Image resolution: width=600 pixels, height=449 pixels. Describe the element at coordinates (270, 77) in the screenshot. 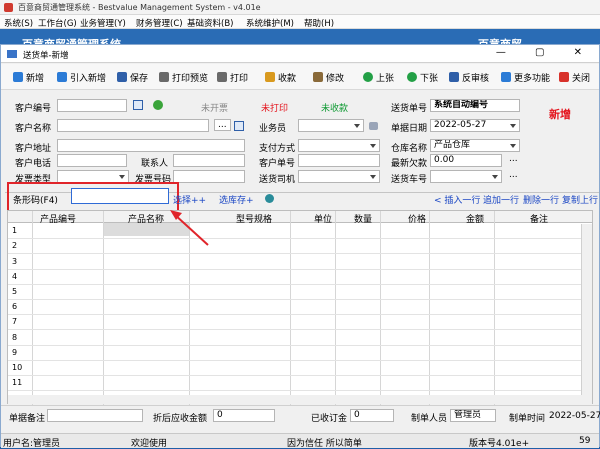

I see `receive-icon` at that location.